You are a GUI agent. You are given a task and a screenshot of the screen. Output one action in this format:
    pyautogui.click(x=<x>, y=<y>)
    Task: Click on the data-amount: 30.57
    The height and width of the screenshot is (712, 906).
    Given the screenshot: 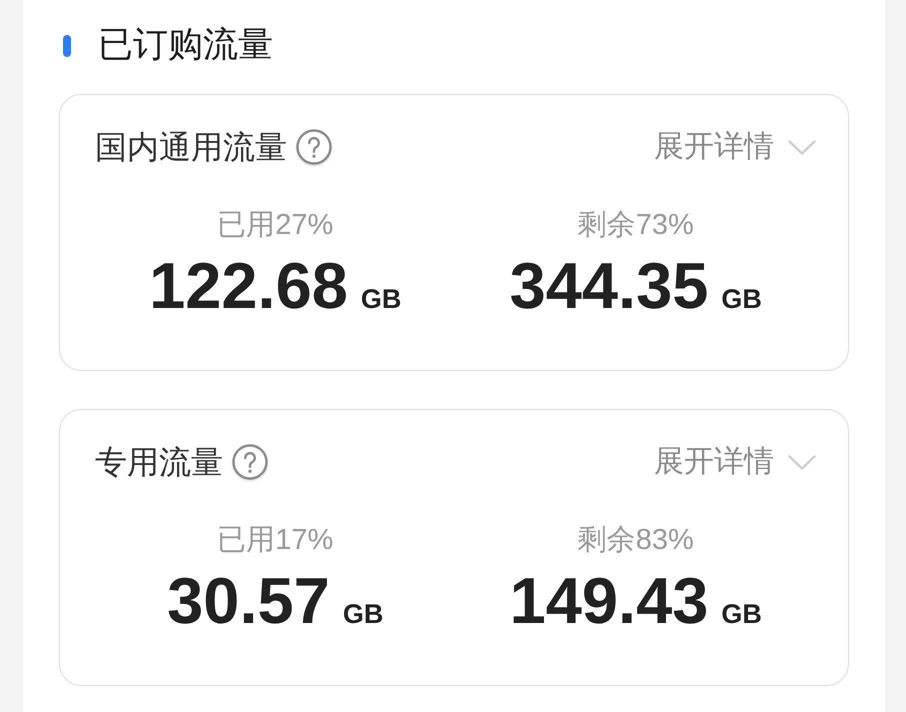 What is the action you would take?
    pyautogui.click(x=248, y=601)
    